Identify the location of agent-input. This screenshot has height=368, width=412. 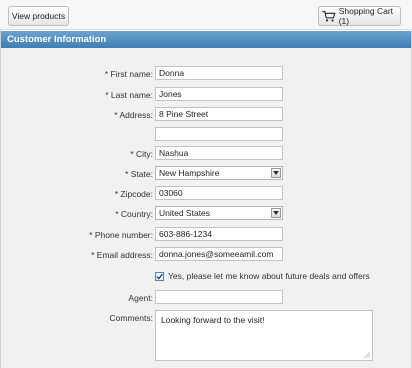
(219, 297).